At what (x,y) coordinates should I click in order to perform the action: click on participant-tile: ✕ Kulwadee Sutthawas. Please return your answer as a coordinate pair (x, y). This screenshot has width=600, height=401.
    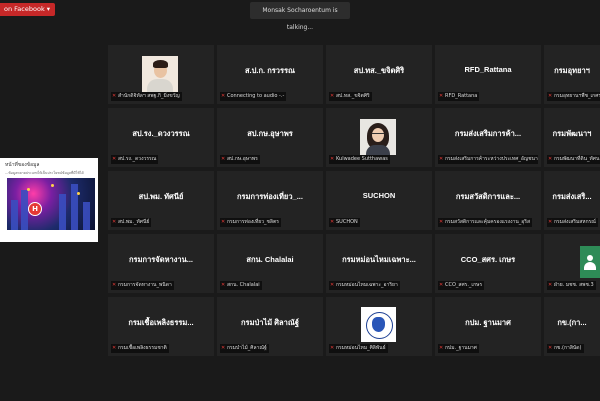
    Looking at the image, I should click on (379, 137).